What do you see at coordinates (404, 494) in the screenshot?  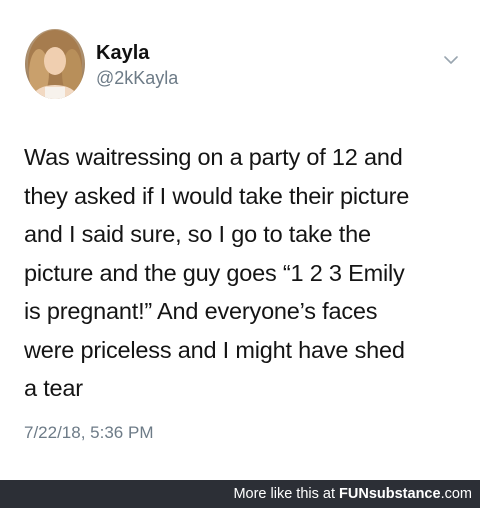 I see `brand-substance: substance` at bounding box center [404, 494].